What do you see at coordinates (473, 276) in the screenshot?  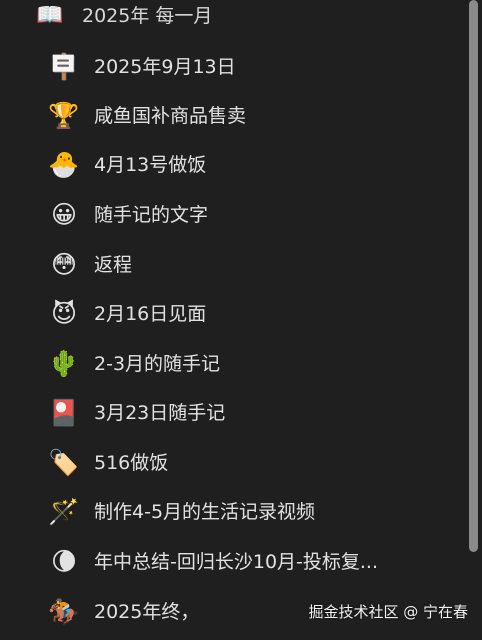 I see `vertical-scrollbar` at bounding box center [473, 276].